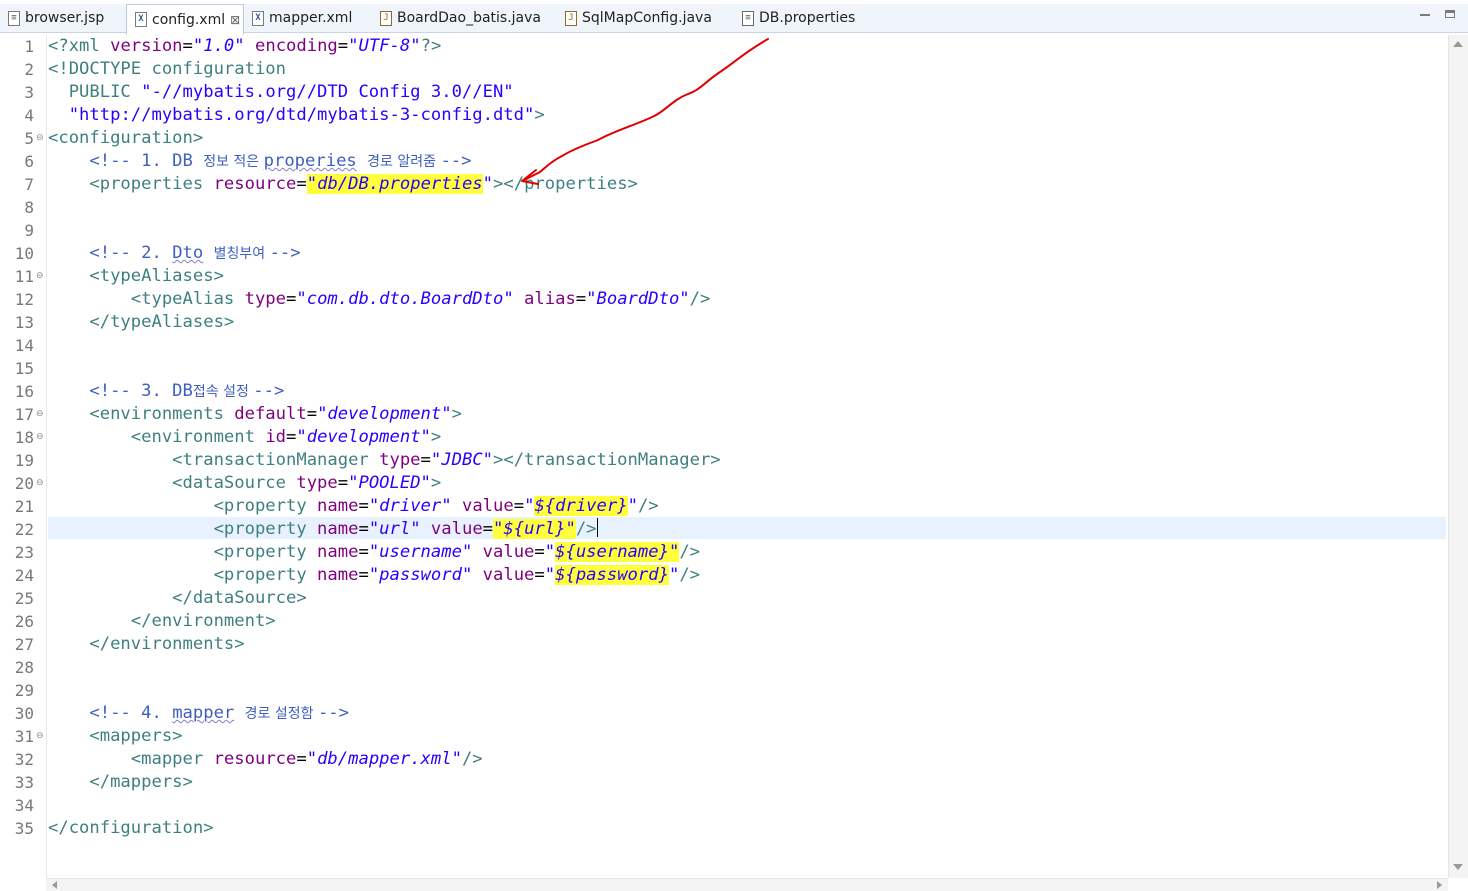 This screenshot has width=1468, height=891. What do you see at coordinates (24, 782) in the screenshot?
I see `line-number: 33` at bounding box center [24, 782].